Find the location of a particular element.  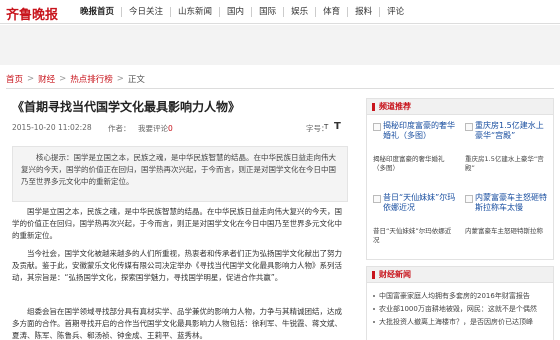

breadcrumb: 首页 > 财经 > 热点排行榜 > 正文 is located at coordinates (75, 79).